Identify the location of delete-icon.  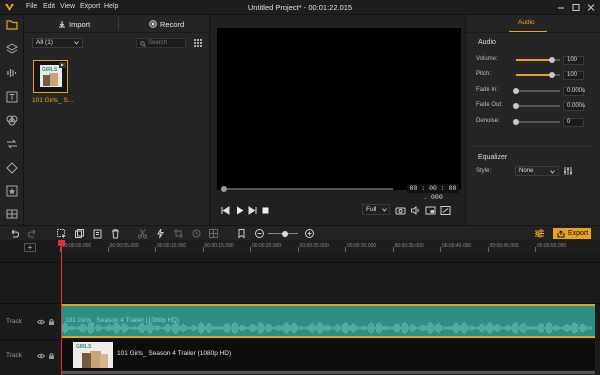
(115, 233).